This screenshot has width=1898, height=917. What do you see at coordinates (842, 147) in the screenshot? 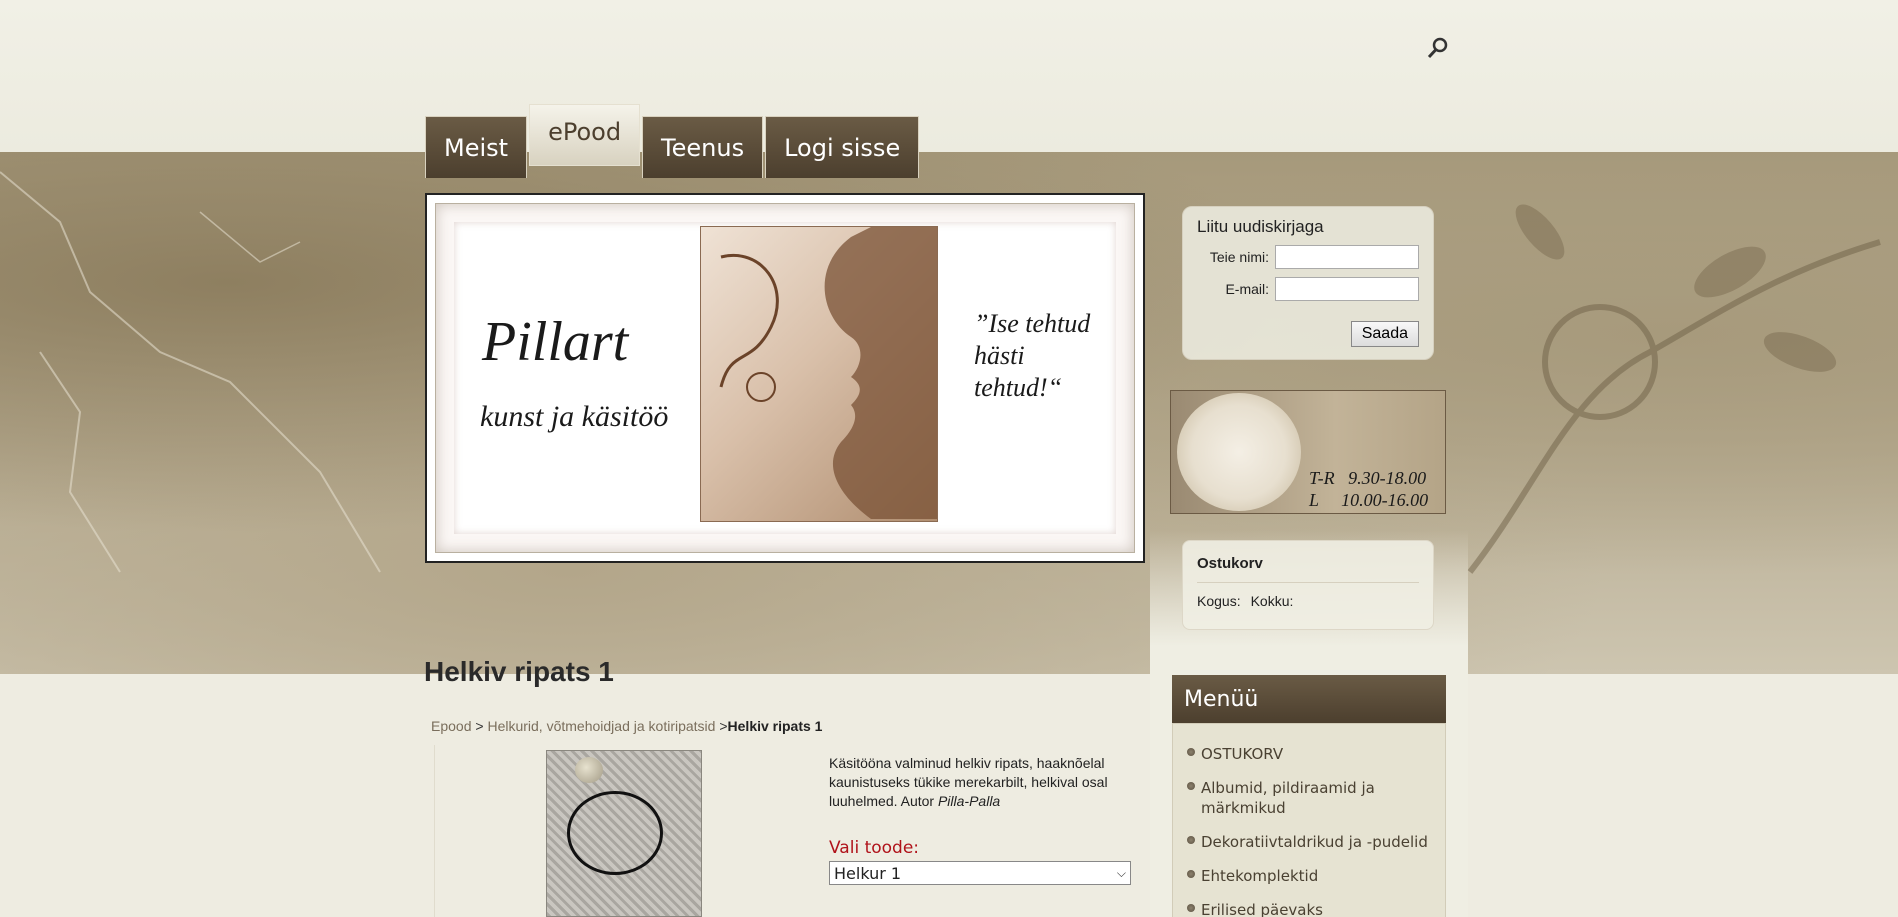
I see `tab-logi-sisse: Logi sisse` at bounding box center [842, 147].